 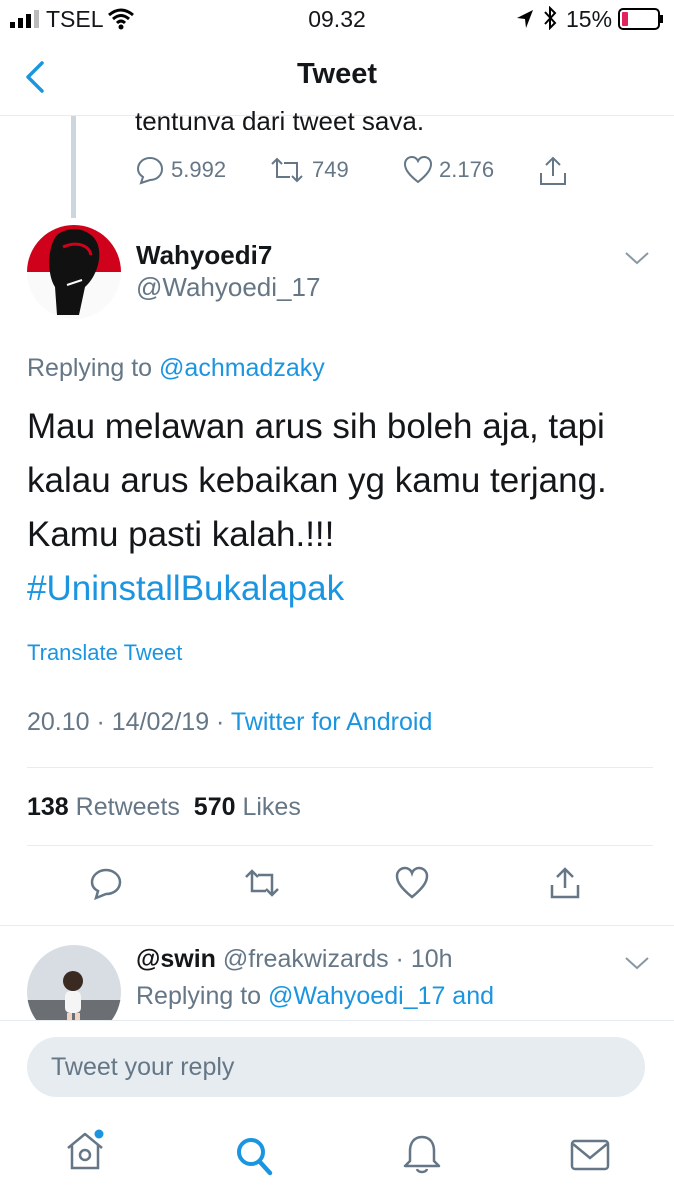 What do you see at coordinates (86, 1151) in the screenshot?
I see `home-icon` at bounding box center [86, 1151].